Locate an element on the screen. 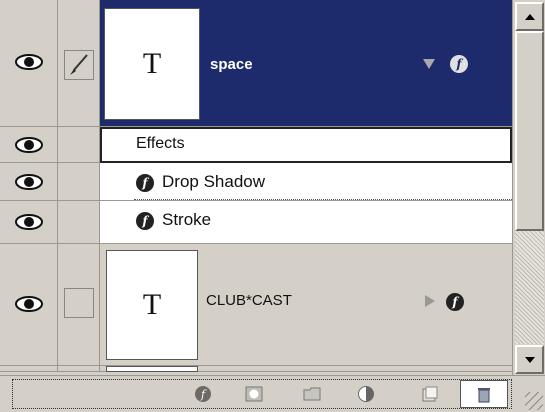  add-mask-button is located at coordinates (254, 394).